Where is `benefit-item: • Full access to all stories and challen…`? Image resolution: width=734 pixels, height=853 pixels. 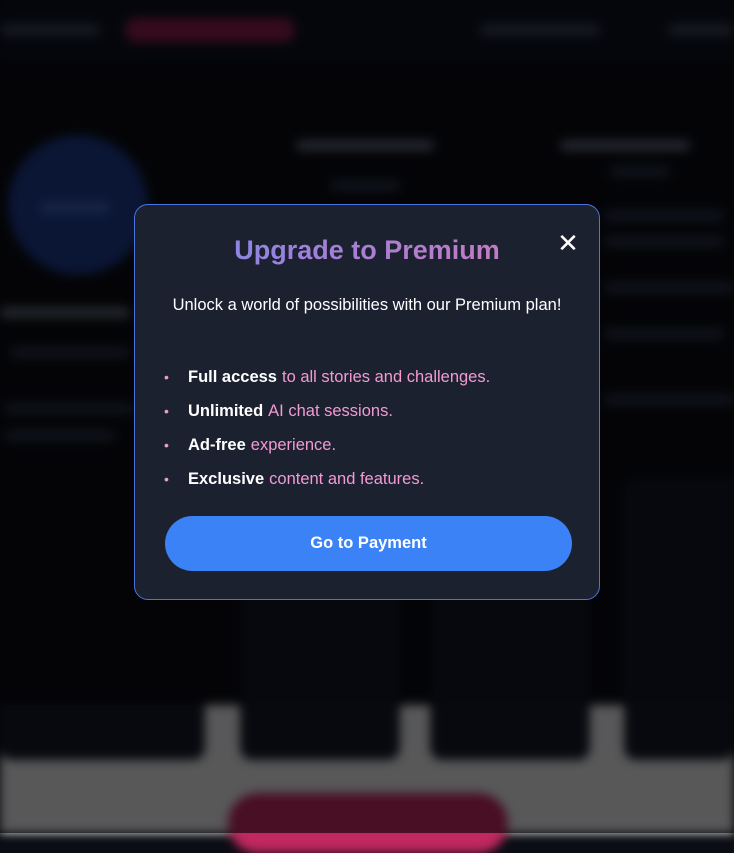 benefit-item: • Full access to all stories and challen… is located at coordinates (327, 377).